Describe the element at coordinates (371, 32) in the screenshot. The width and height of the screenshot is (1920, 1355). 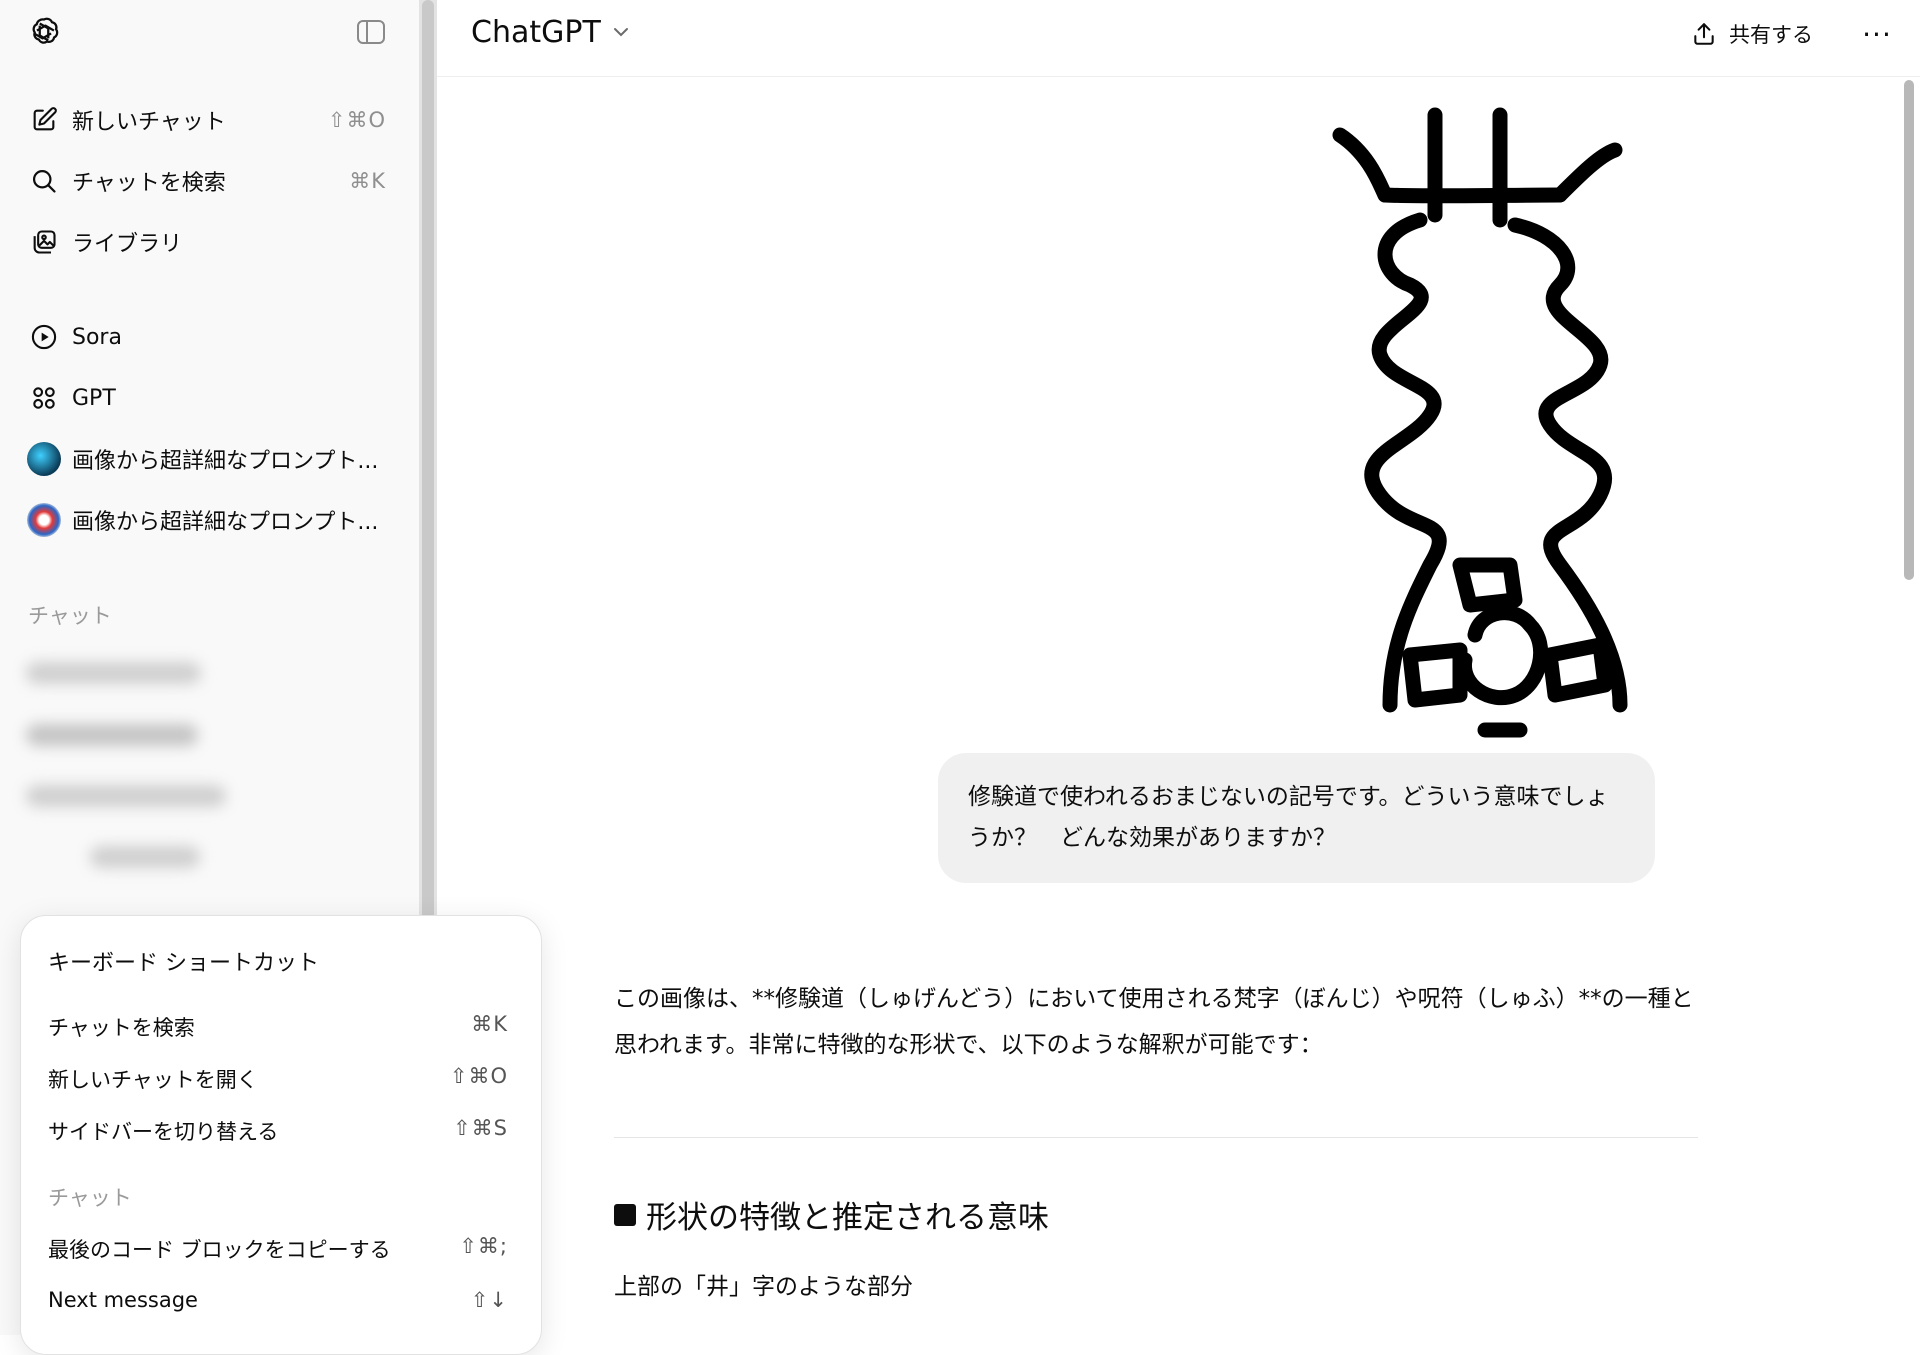
I see `sidebar-toggle-icon` at that location.